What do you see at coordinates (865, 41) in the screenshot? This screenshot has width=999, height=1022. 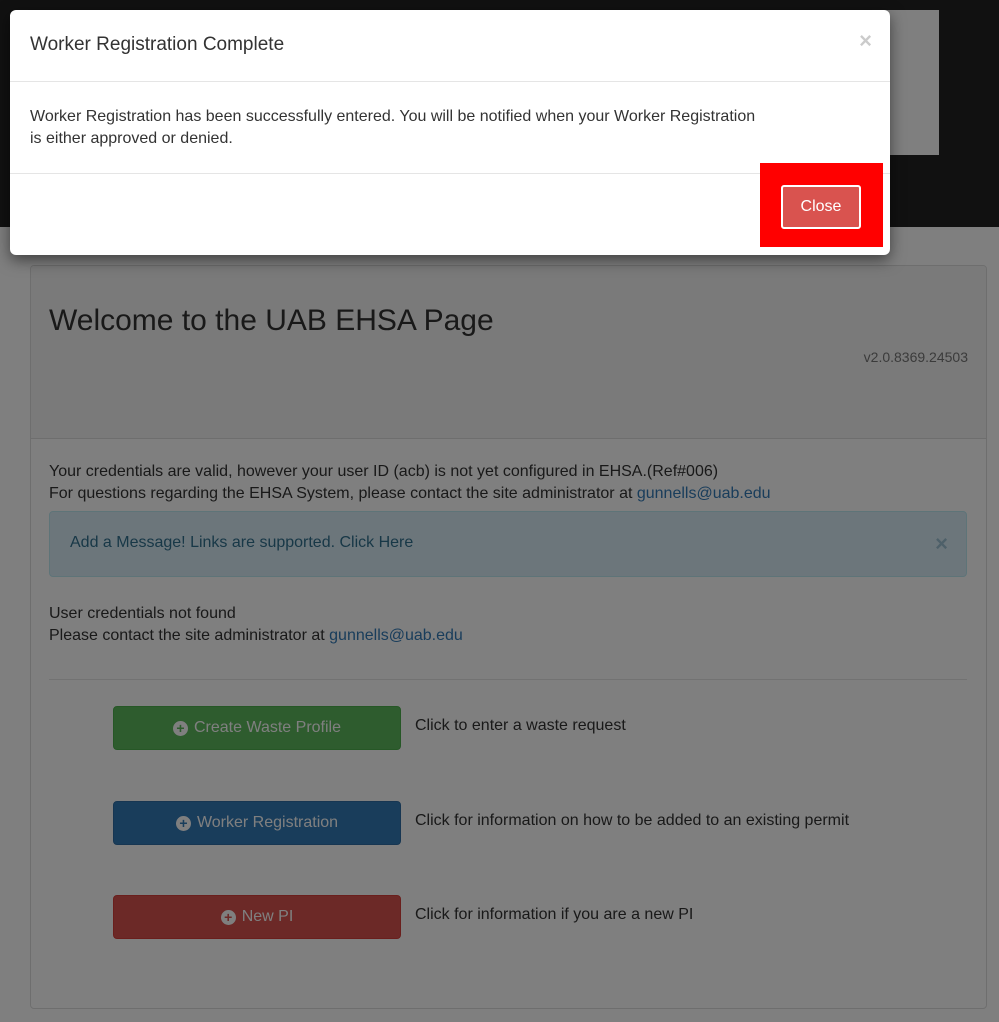 I see `modal-close-icon: ×` at bounding box center [865, 41].